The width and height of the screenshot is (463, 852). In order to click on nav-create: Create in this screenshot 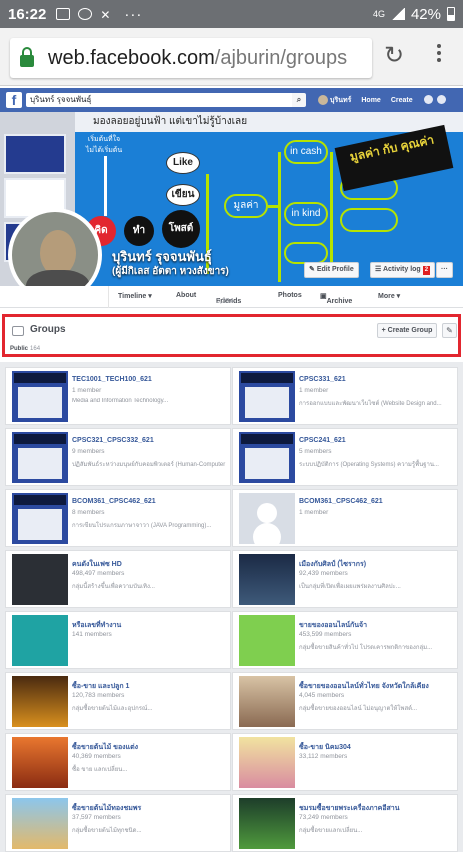, I will do `click(402, 100)`.